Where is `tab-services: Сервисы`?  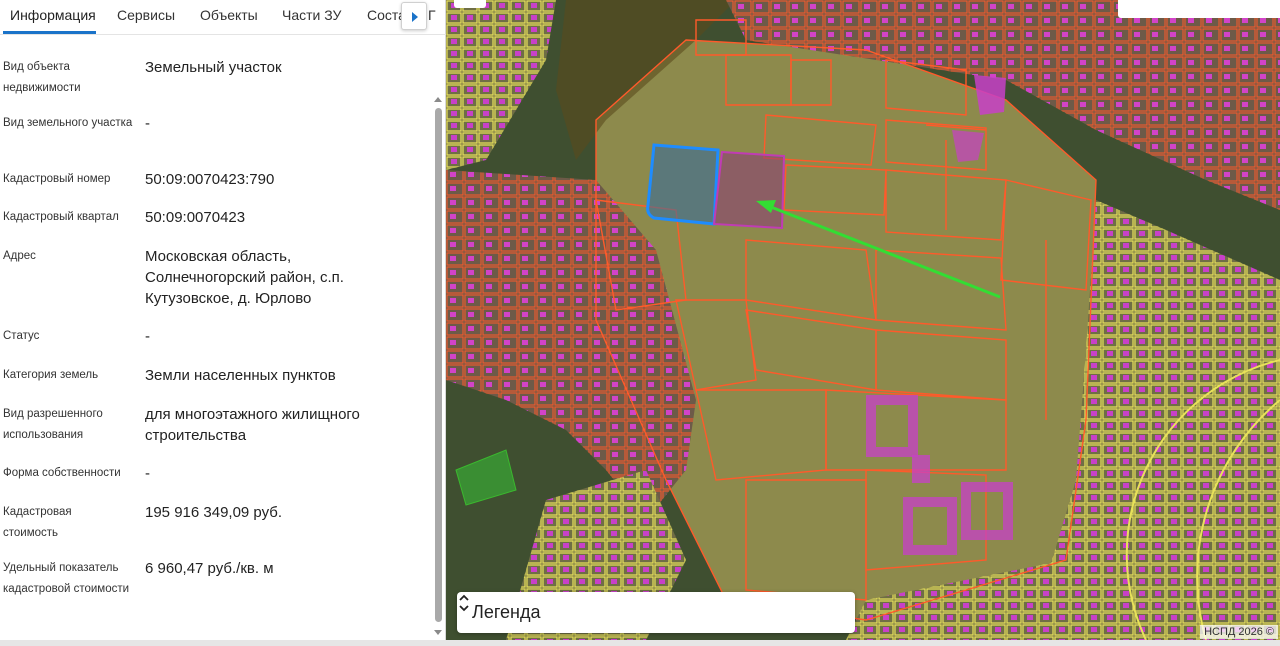
tab-services: Сервисы is located at coordinates (146, 17).